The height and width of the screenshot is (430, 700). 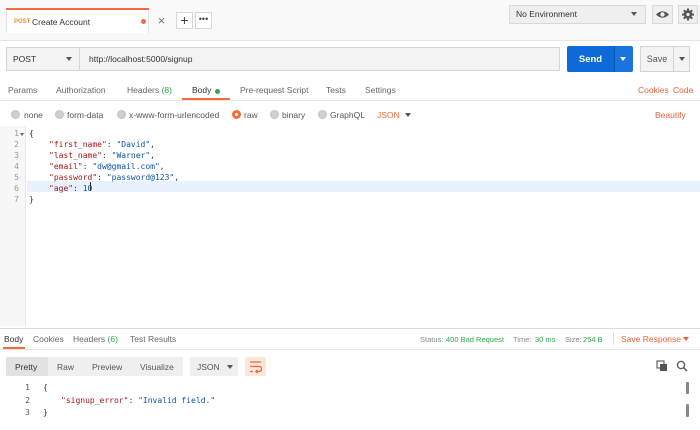 I want to click on save-response-button: Save Response, so click(x=651, y=339).